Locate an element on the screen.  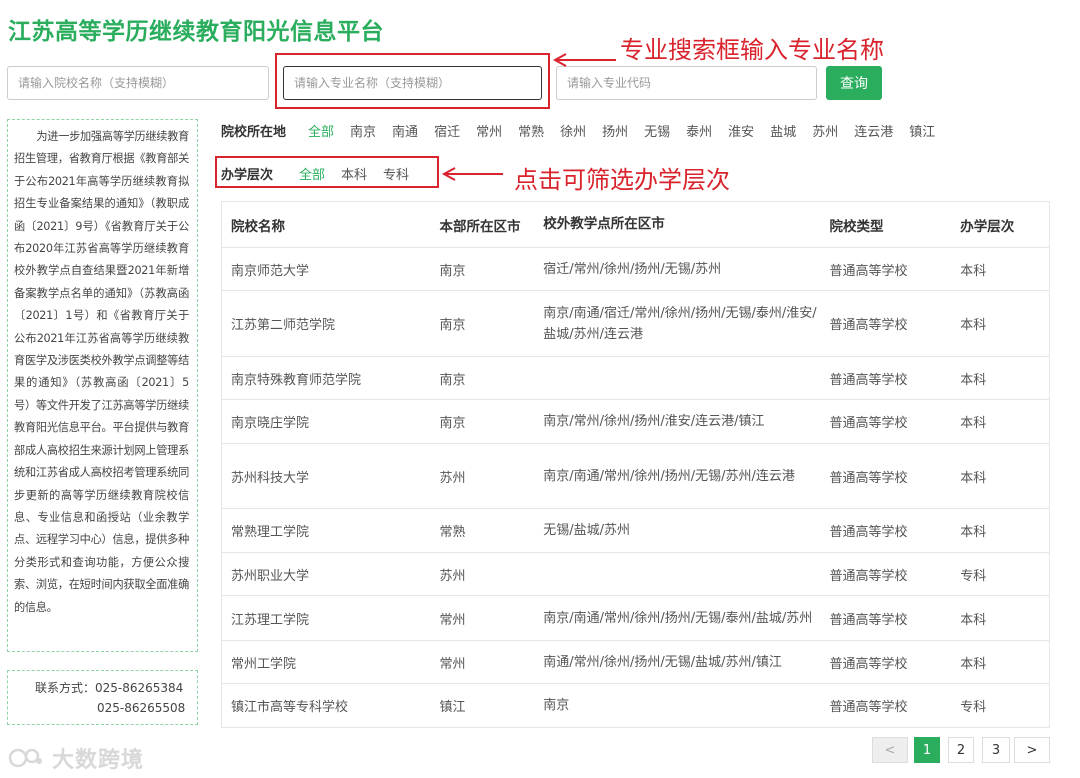
cell-hq-city: 苏州 is located at coordinates (452, 576).